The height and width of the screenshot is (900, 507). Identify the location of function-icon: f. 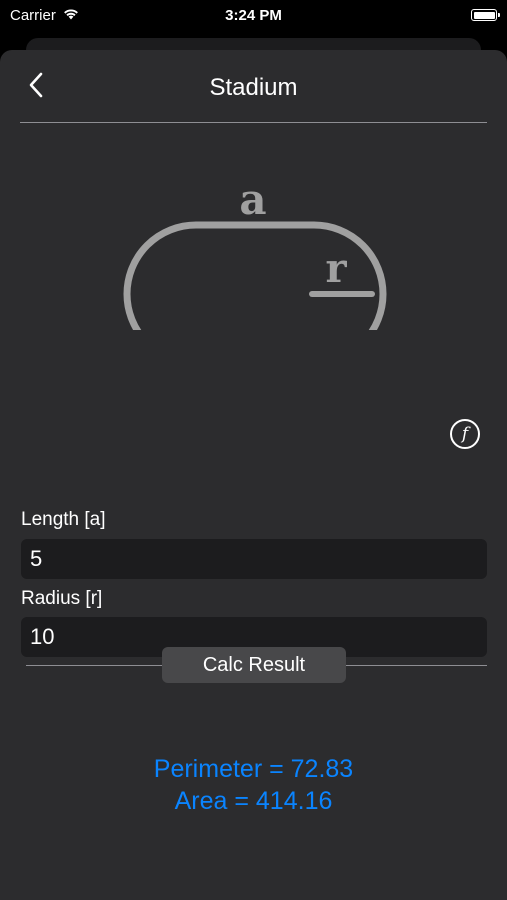
(465, 434).